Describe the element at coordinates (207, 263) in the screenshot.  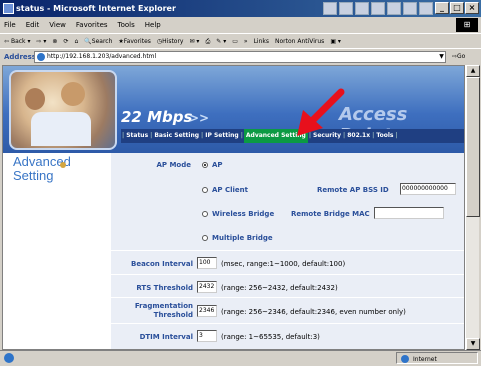
I see `beacon-input: 100` at that location.